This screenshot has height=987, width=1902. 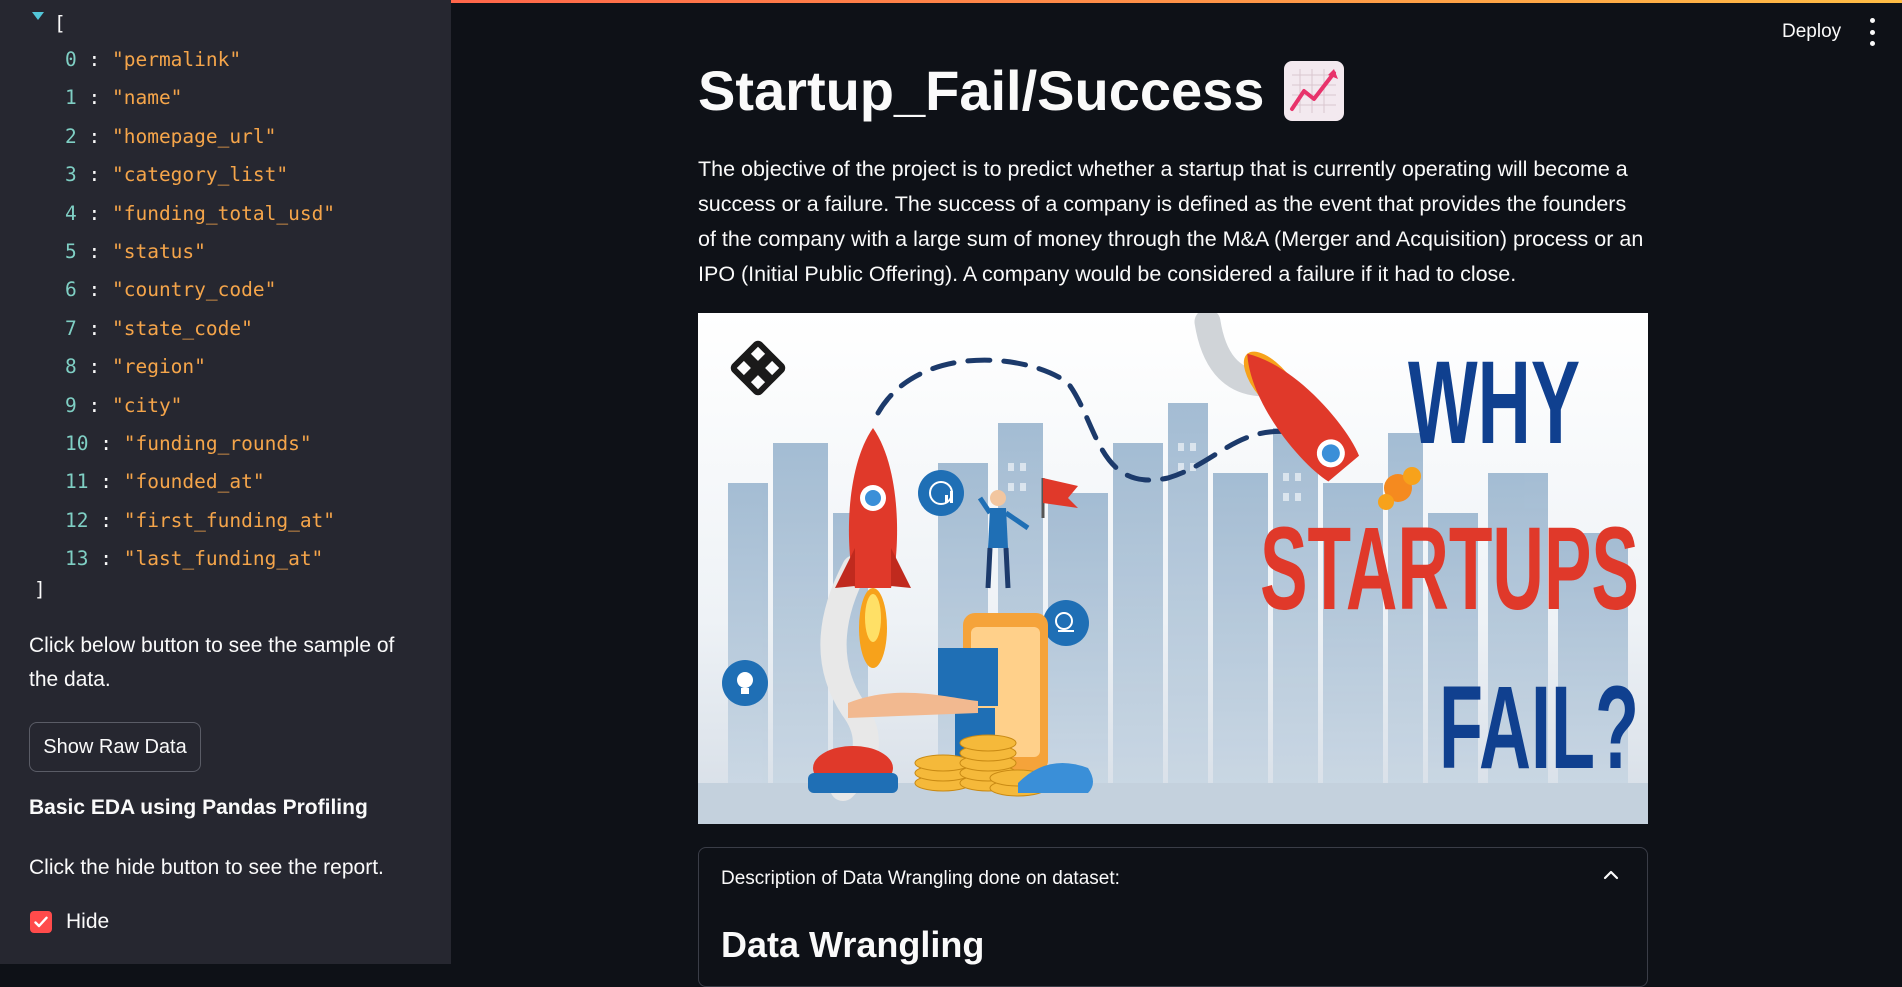 What do you see at coordinates (223, 213) in the screenshot?
I see `json-row-value: "funding_total_usd"` at bounding box center [223, 213].